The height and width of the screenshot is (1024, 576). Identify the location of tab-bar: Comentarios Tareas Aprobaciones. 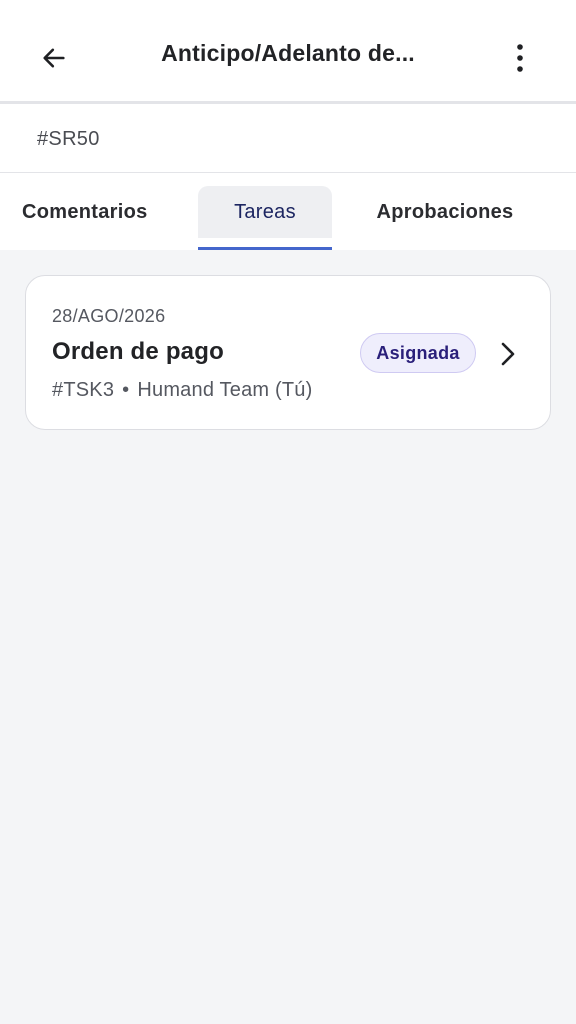
(288, 211).